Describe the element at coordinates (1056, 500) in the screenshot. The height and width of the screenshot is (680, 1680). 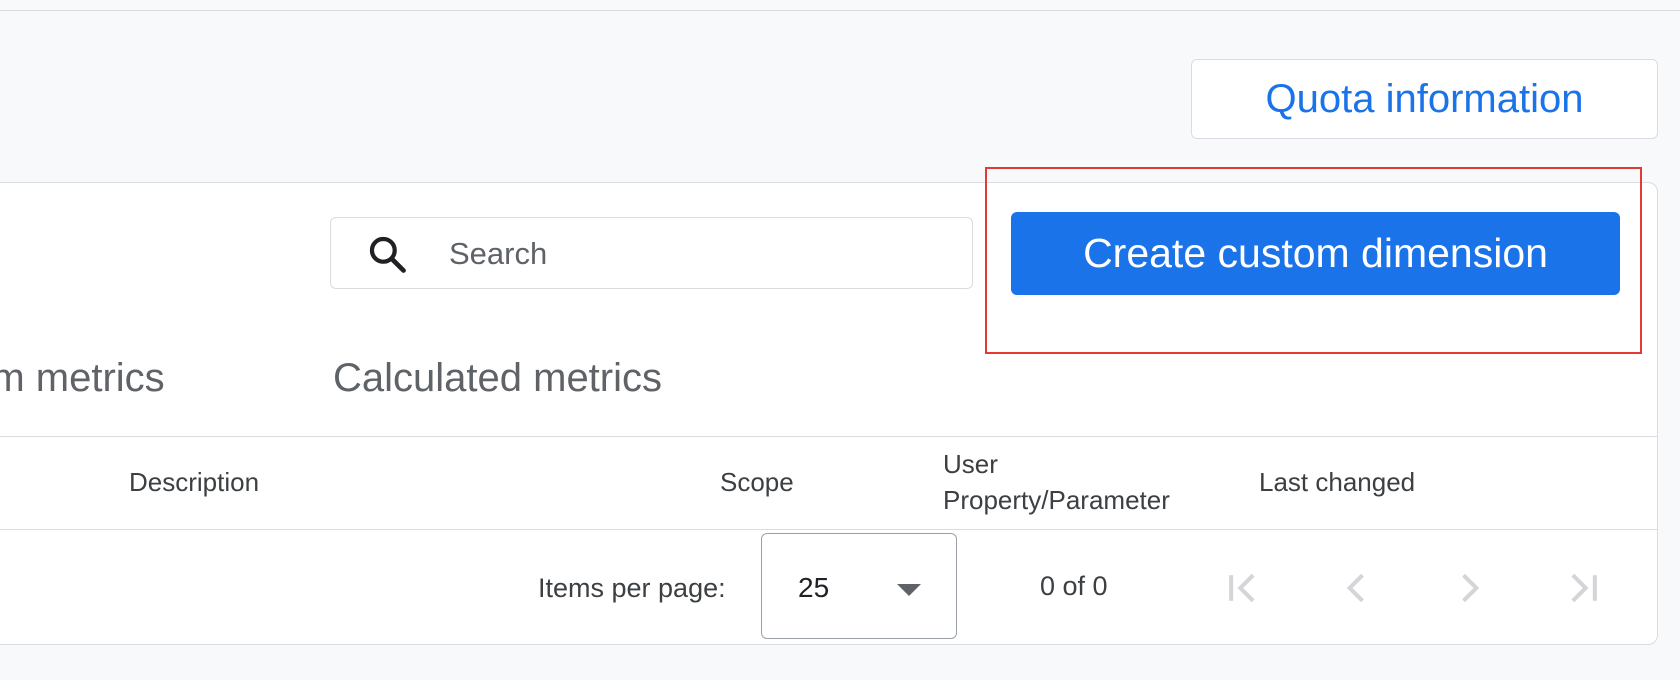
I see `column-header-user-property-line2: Property/Parameter` at that location.